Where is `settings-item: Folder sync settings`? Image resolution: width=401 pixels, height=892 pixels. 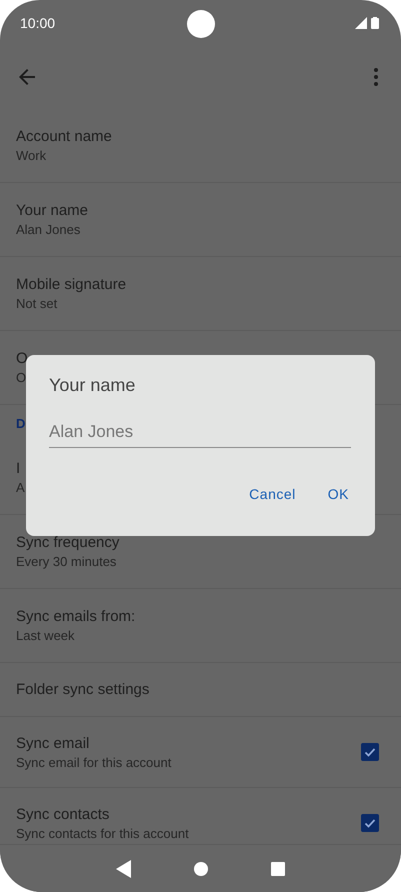 settings-item: Folder sync settings is located at coordinates (200, 690).